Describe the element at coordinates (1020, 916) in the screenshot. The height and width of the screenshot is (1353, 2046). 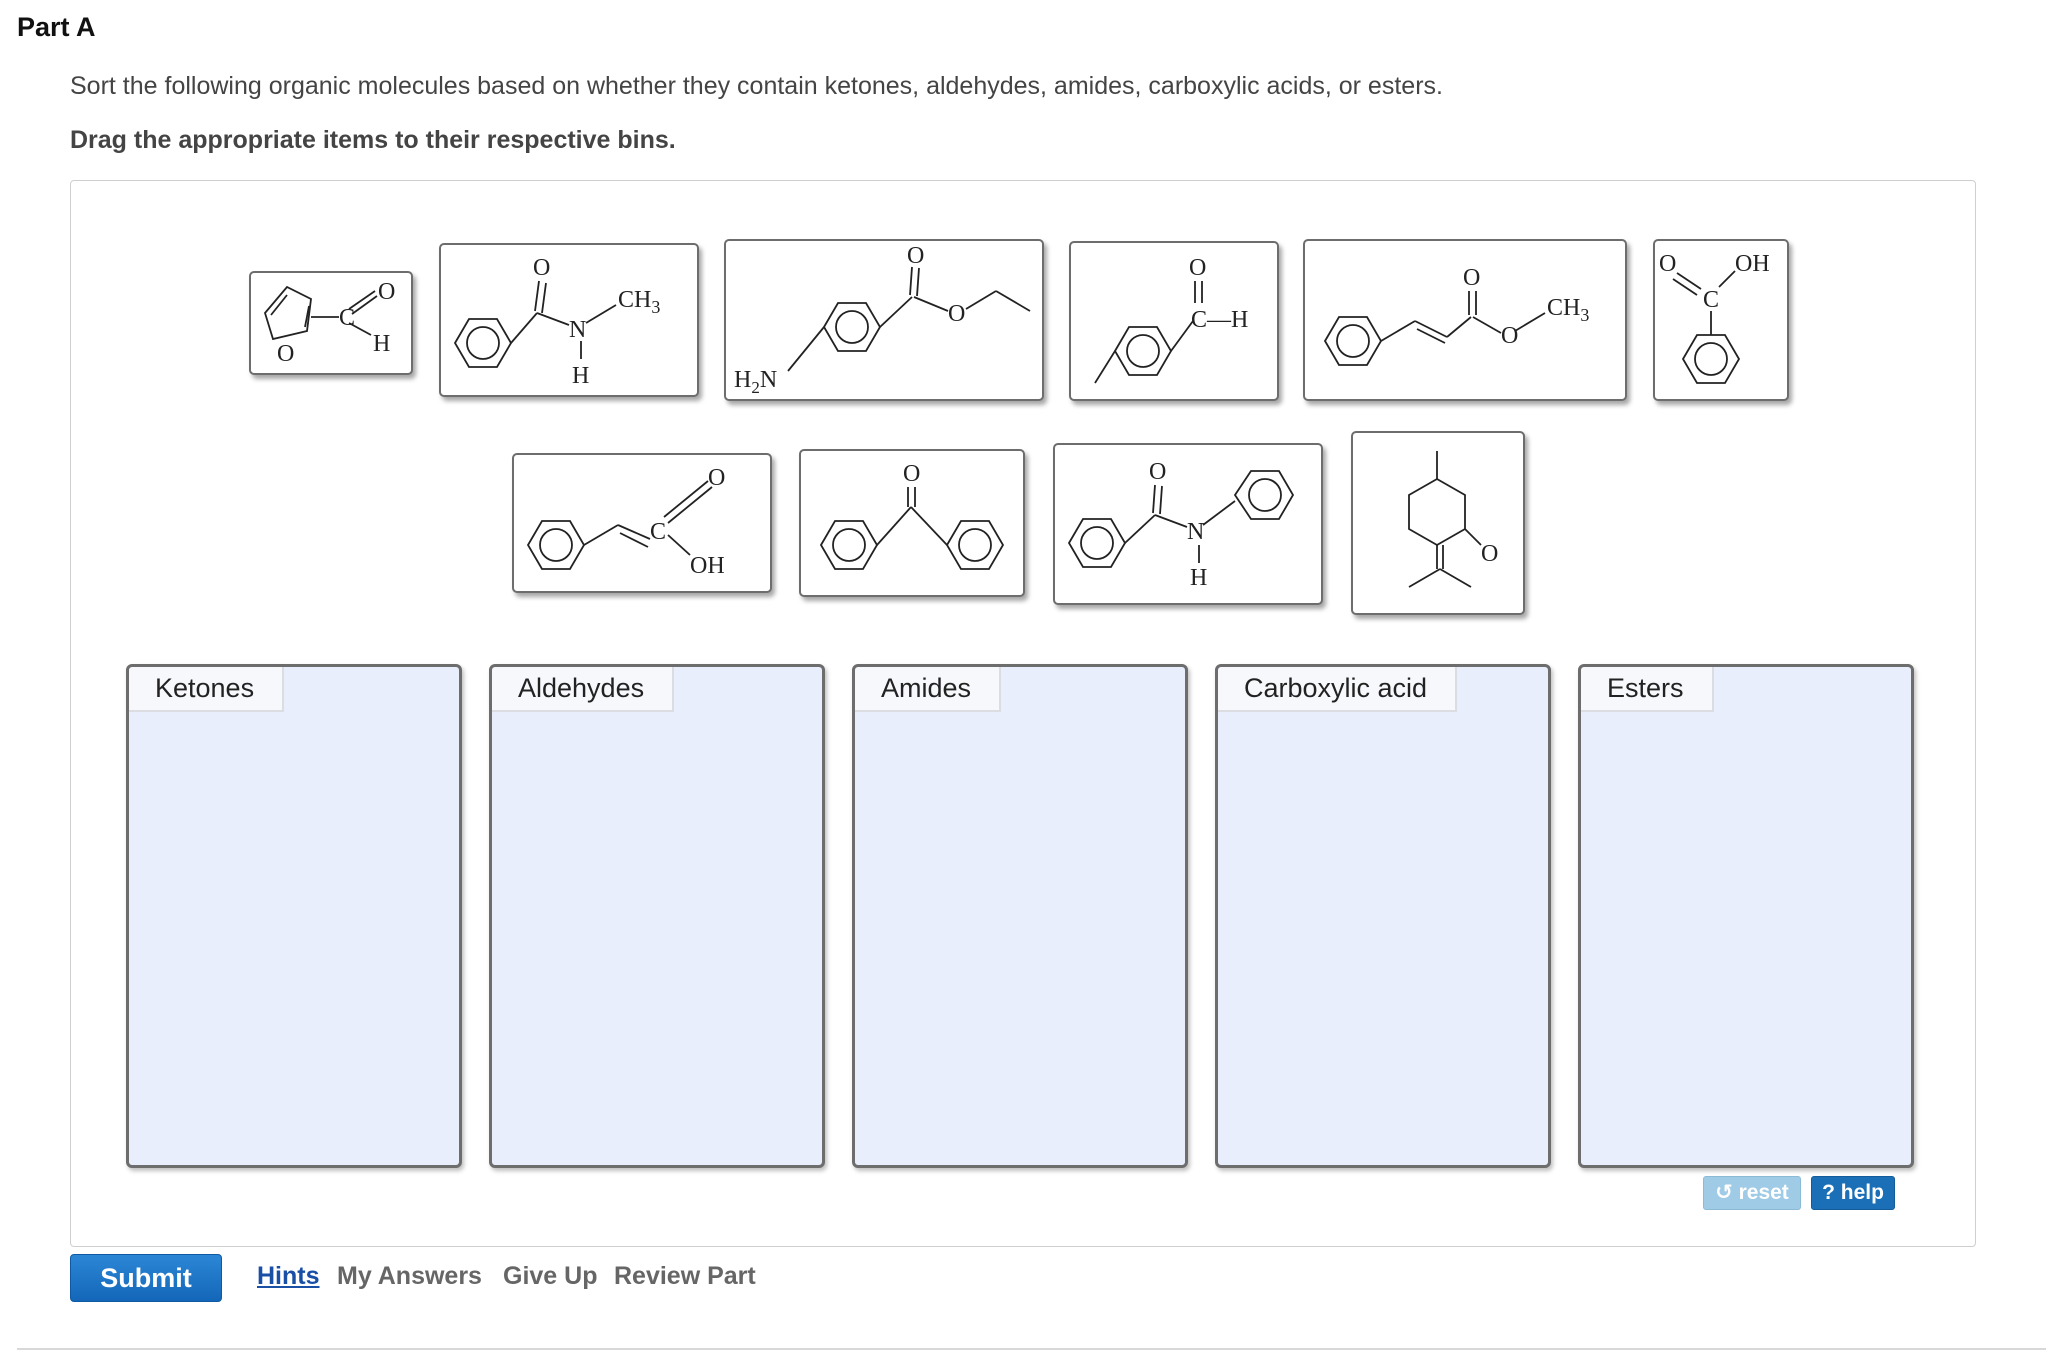
I see `bin-amides: Amides` at that location.